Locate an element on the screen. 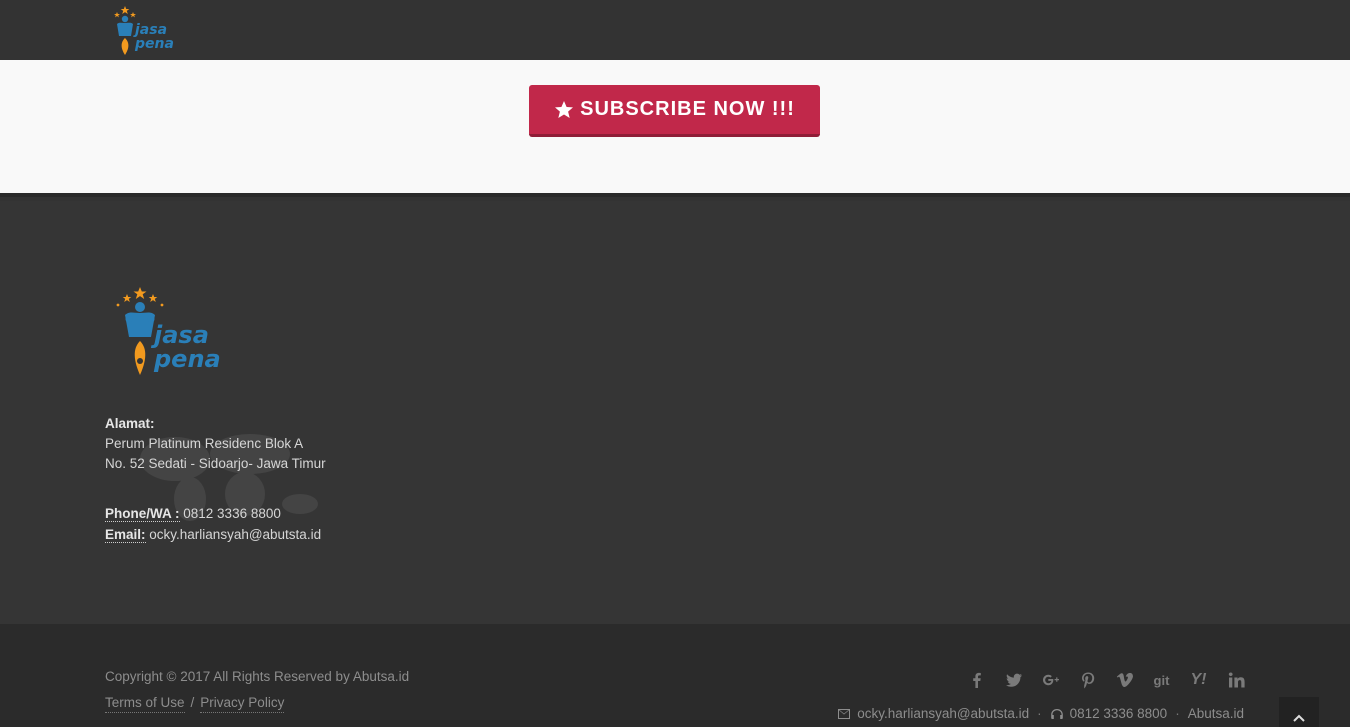 The width and height of the screenshot is (1350, 727). legal-links: Terms of Use / Privacy Policy is located at coordinates (195, 704).